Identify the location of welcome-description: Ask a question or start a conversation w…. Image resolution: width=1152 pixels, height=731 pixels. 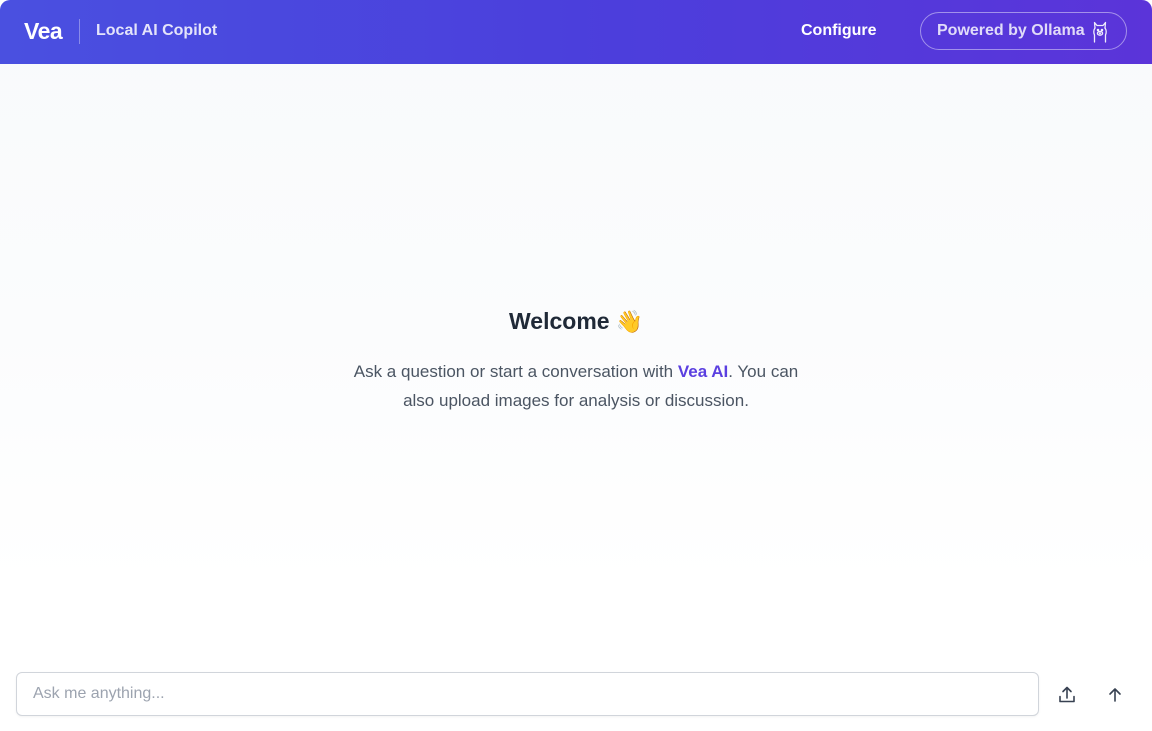
(576, 386).